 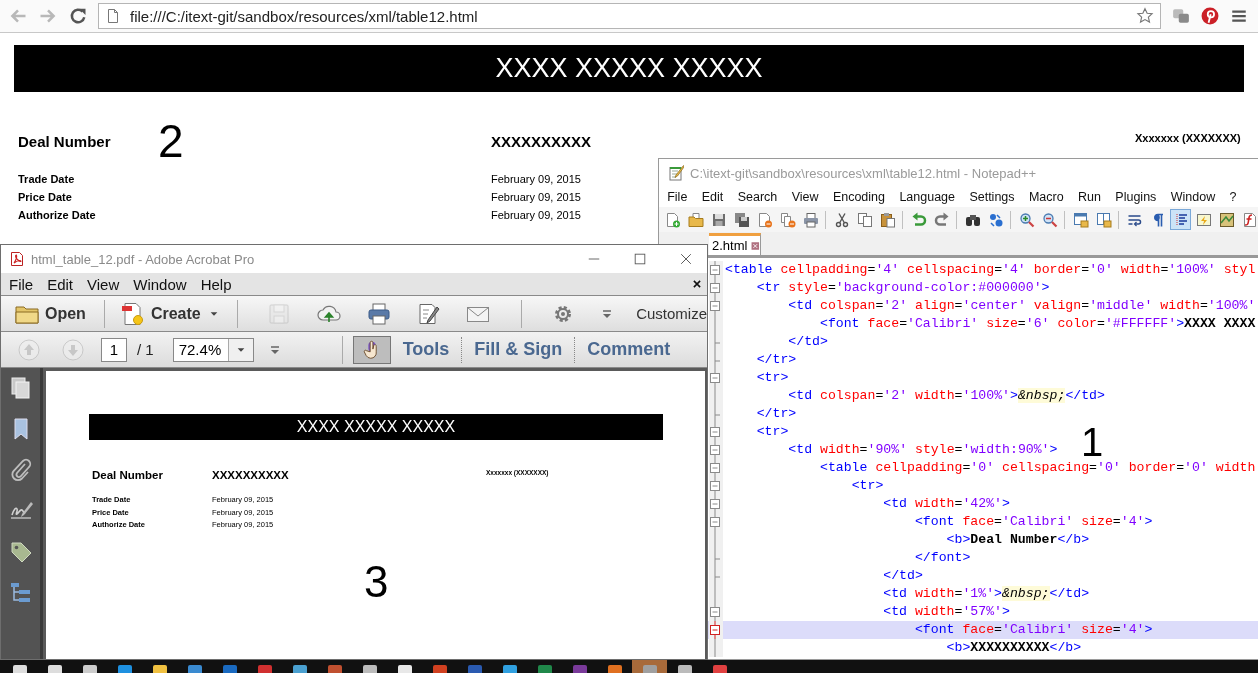 I want to click on window-title: html_table_12.pdf - Adobe Acrobat Pro, so click(x=143, y=259).